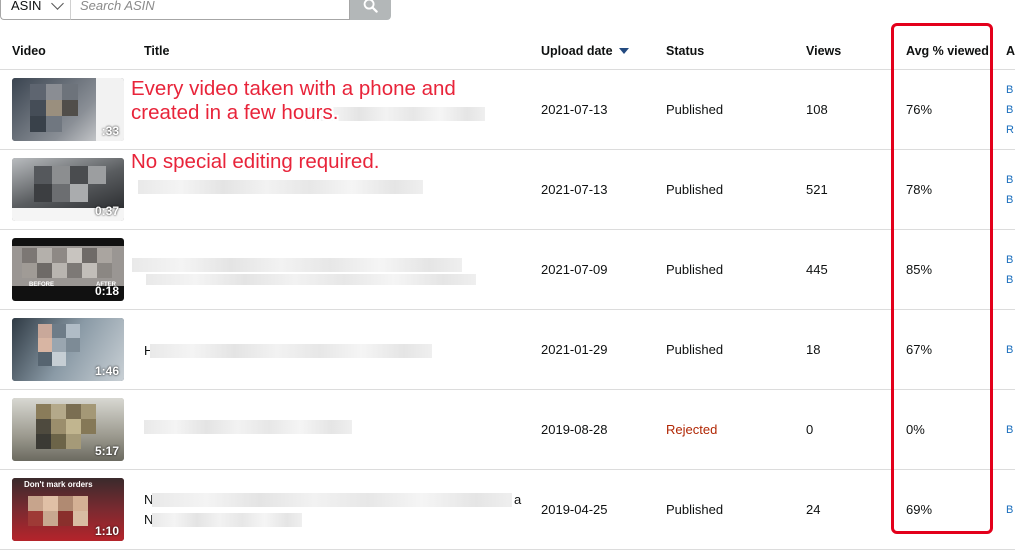 Image resolution: width=1015 pixels, height=554 pixels. I want to click on upload-date: 2021-01-29, so click(574, 349).